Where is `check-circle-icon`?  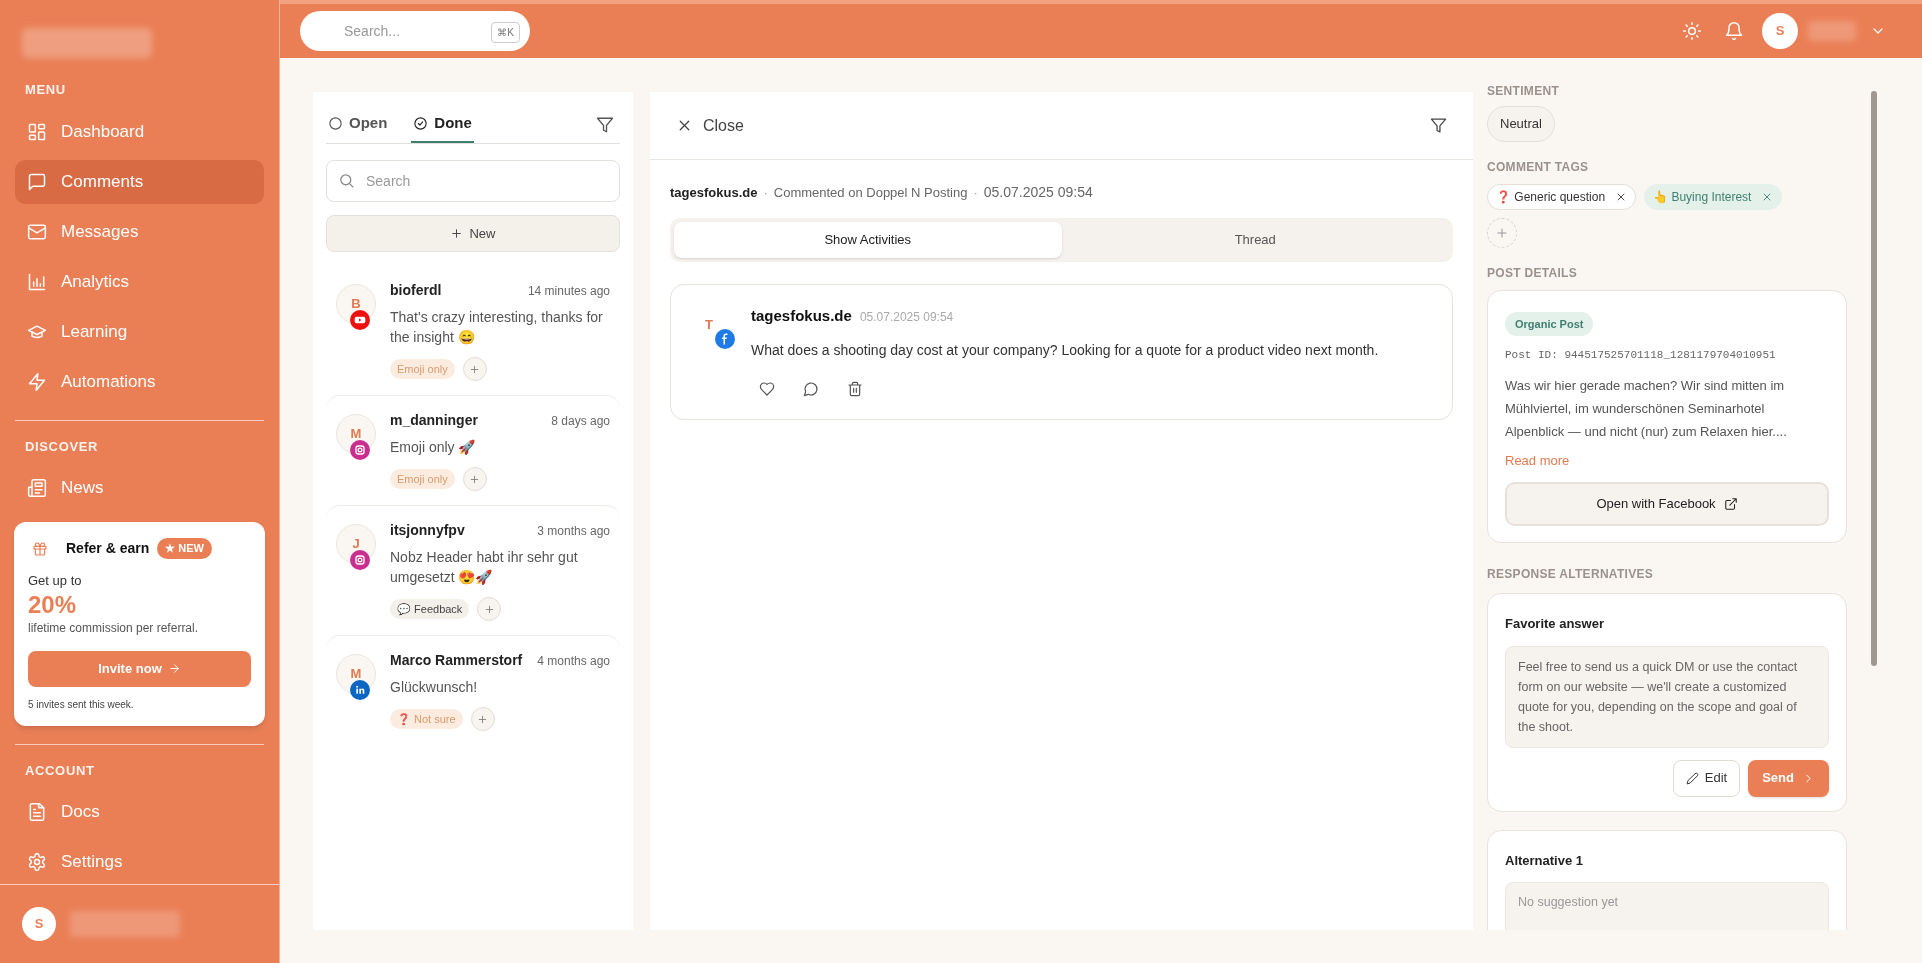
check-circle-icon is located at coordinates (421, 123).